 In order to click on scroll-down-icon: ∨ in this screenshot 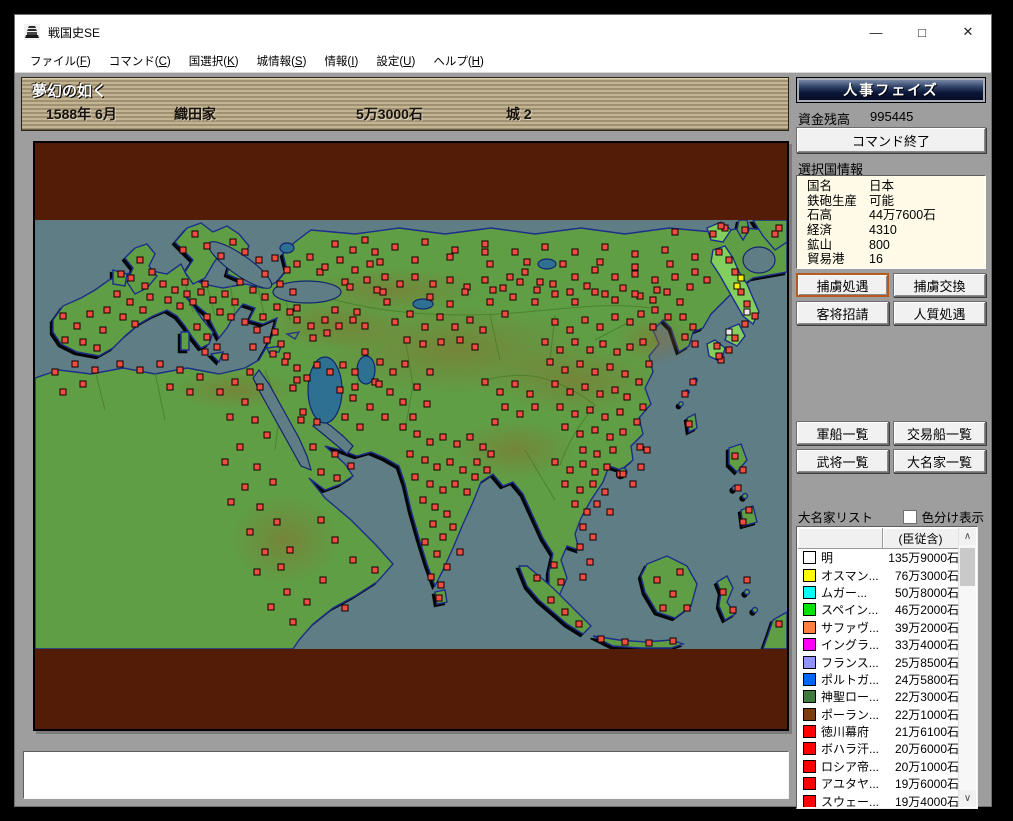, I will do `click(967, 798)`.